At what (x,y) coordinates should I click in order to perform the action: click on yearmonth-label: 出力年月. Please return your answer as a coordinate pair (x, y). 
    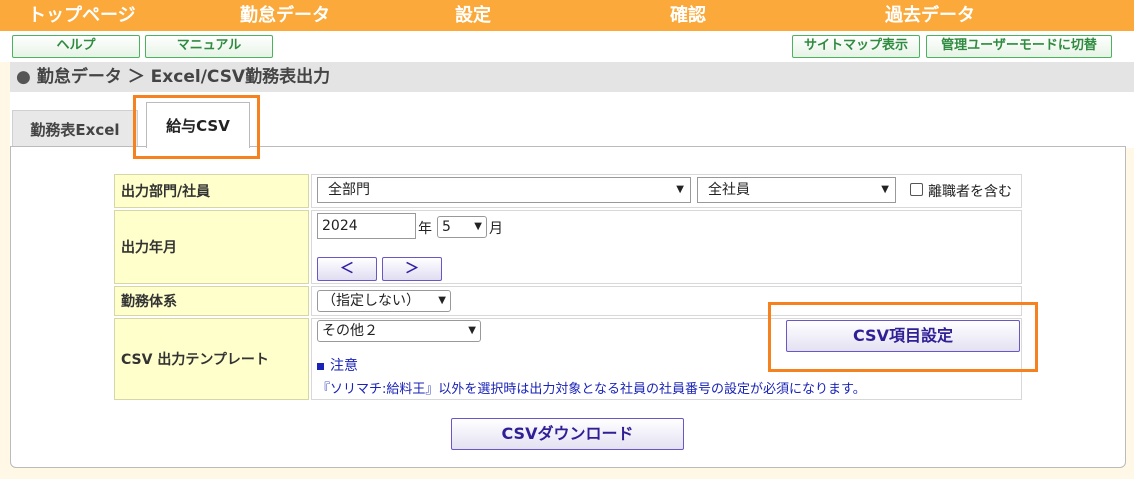
    Looking at the image, I should click on (211, 247).